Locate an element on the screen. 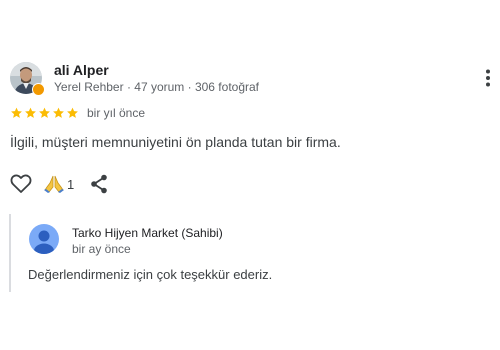 Image resolution: width=500 pixels, height=350 pixels. local-guide-badge-icon is located at coordinates (38, 89).